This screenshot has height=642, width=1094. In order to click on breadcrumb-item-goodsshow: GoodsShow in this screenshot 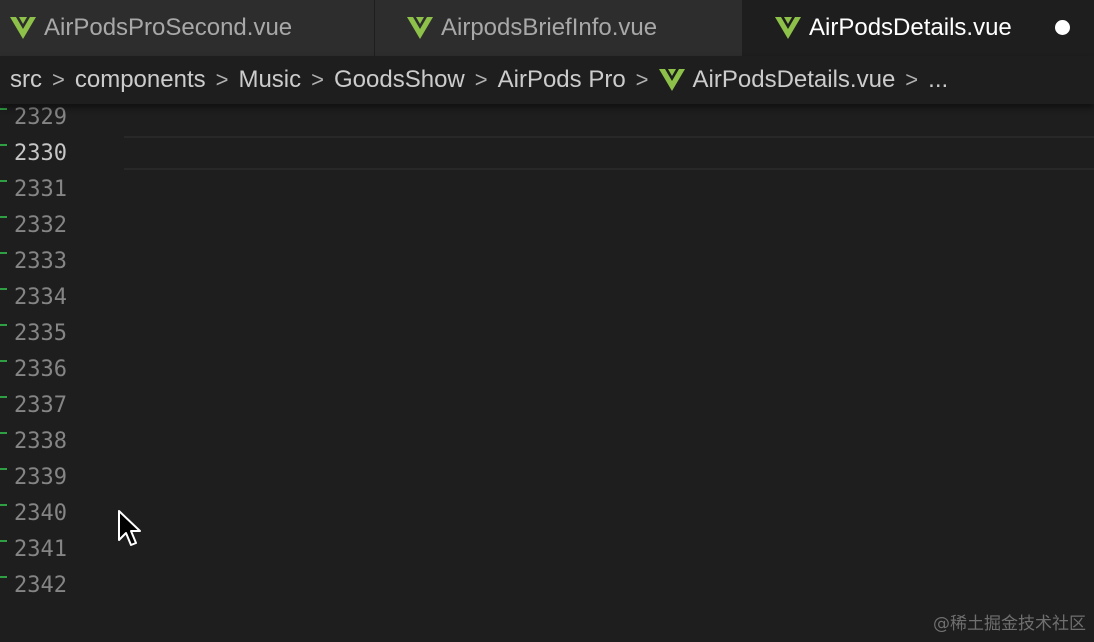, I will do `click(399, 80)`.